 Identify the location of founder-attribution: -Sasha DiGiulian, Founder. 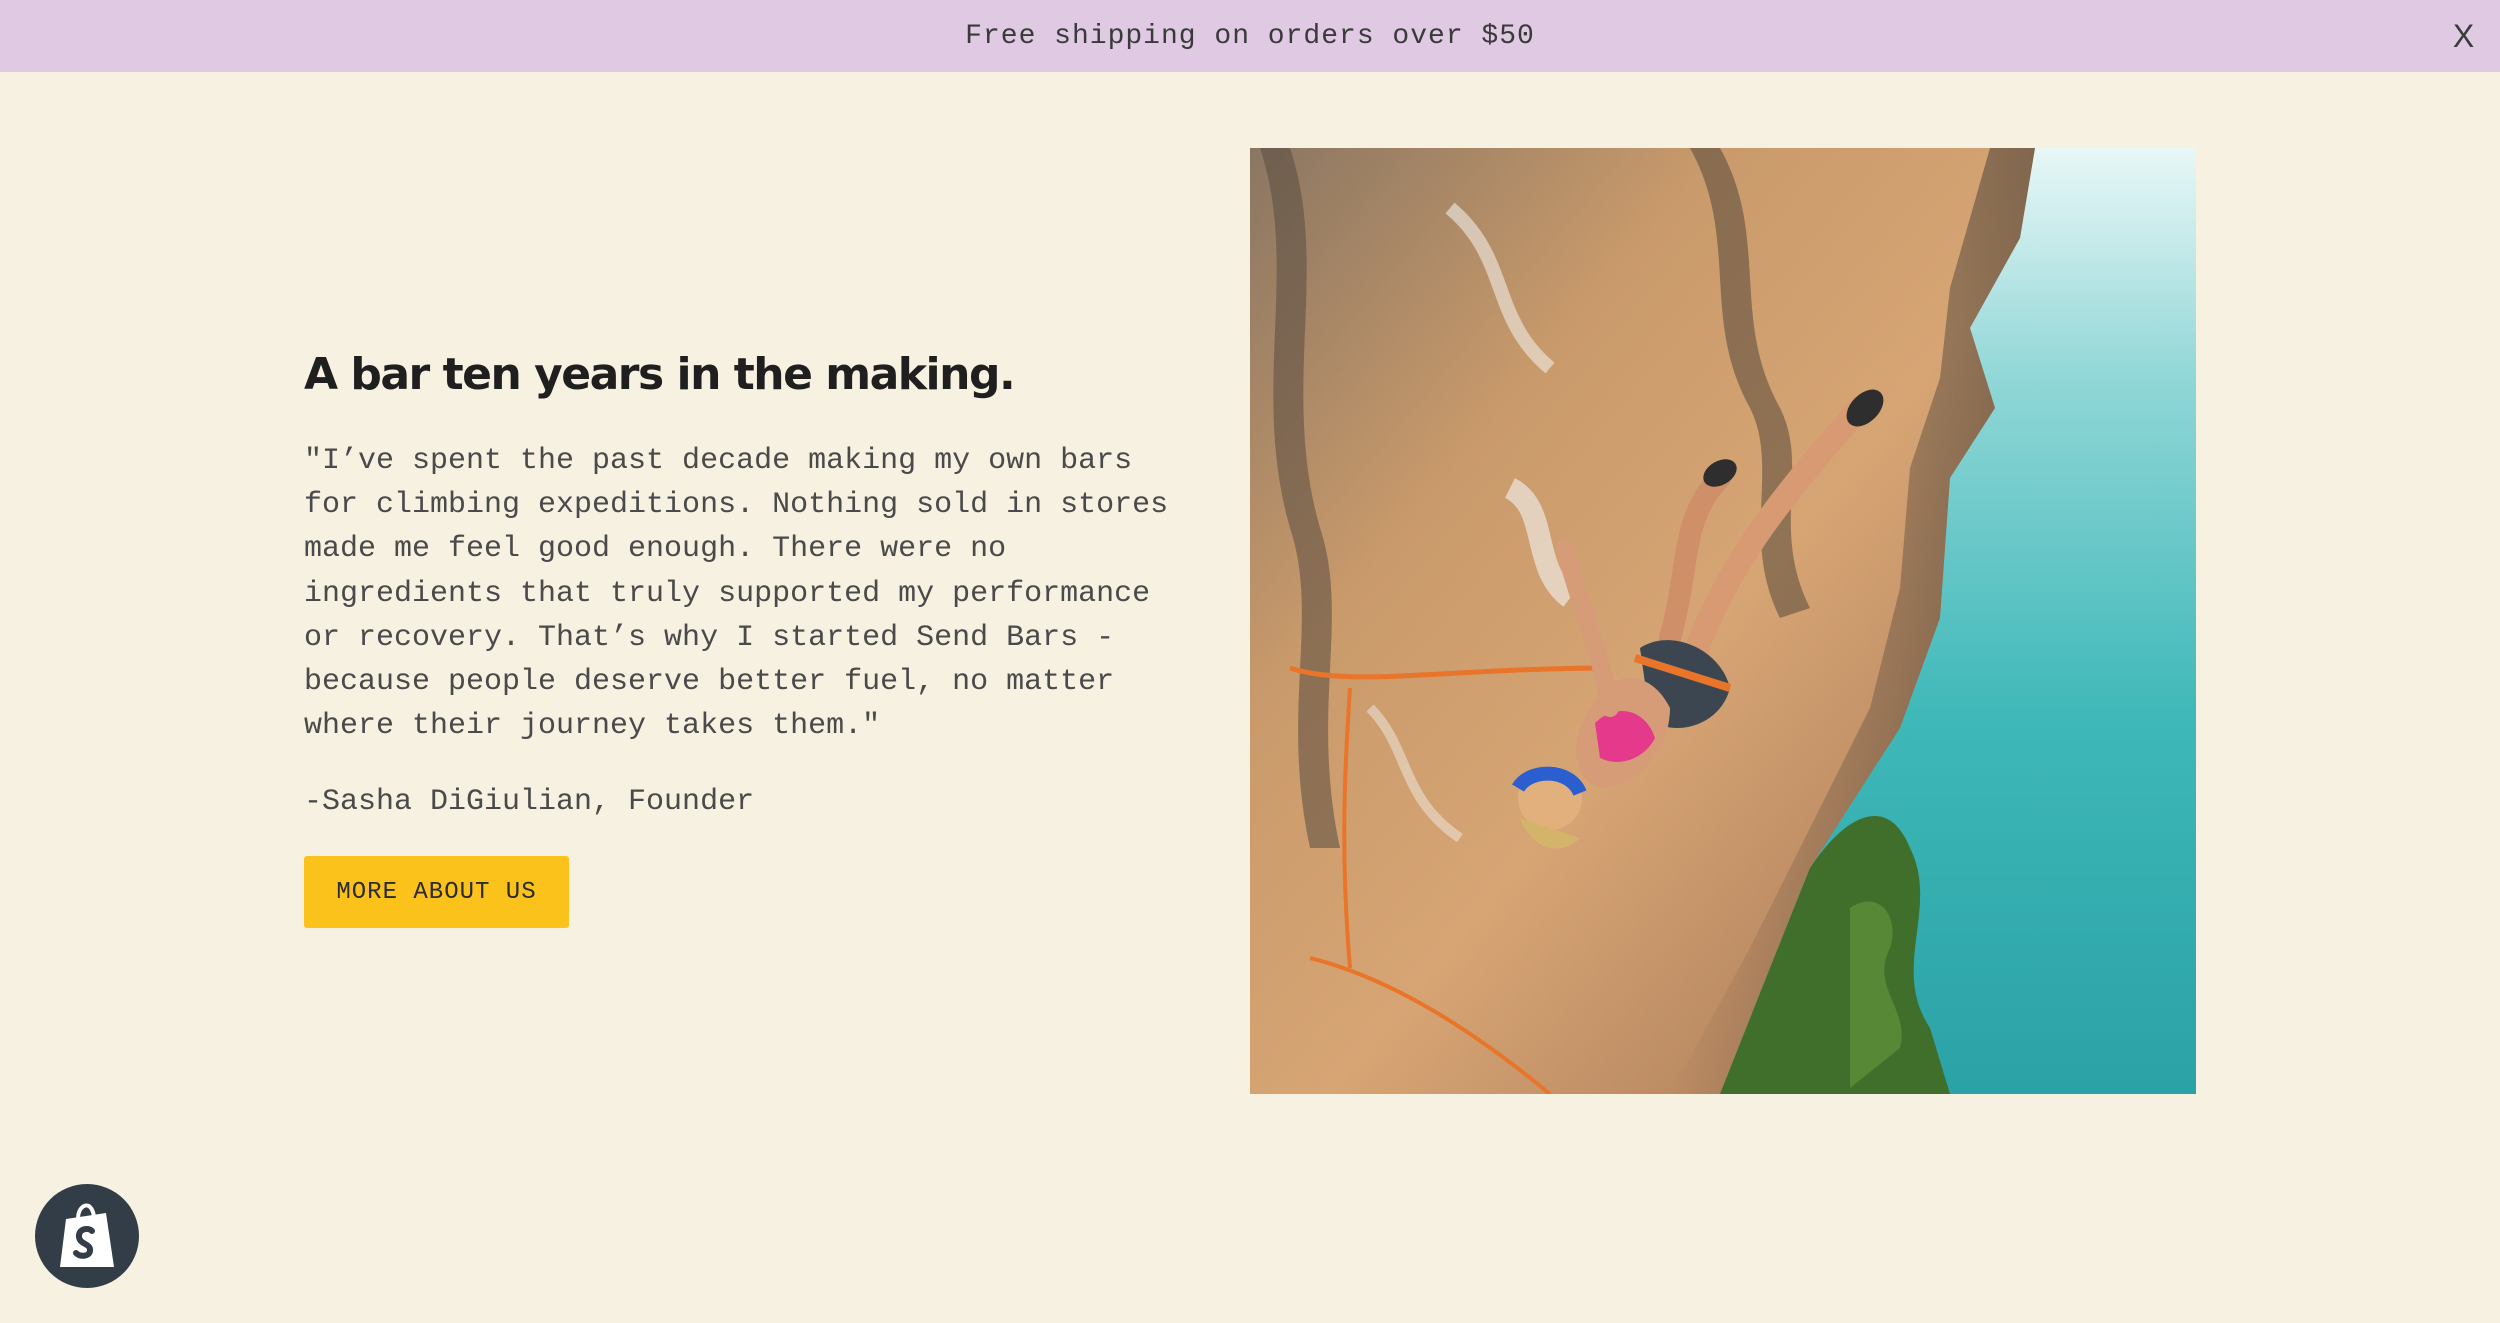
(529, 802).